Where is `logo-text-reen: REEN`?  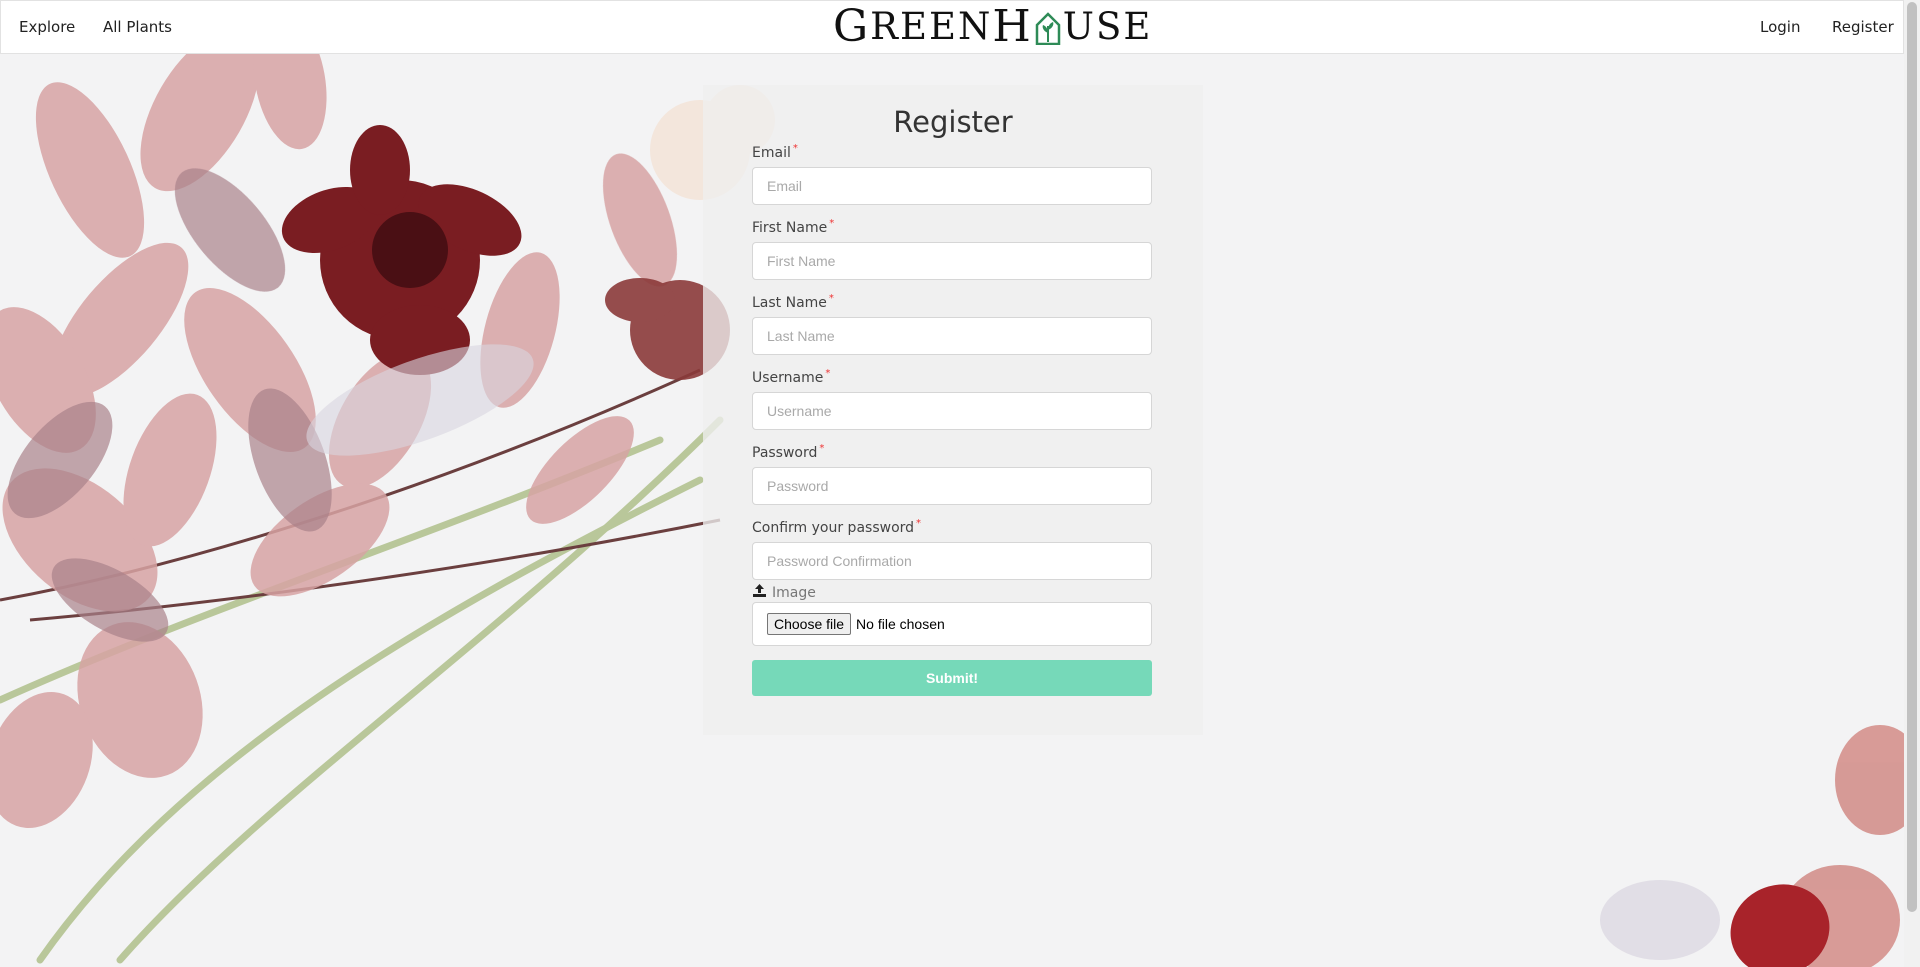 logo-text-reen: REEN is located at coordinates (931, 26).